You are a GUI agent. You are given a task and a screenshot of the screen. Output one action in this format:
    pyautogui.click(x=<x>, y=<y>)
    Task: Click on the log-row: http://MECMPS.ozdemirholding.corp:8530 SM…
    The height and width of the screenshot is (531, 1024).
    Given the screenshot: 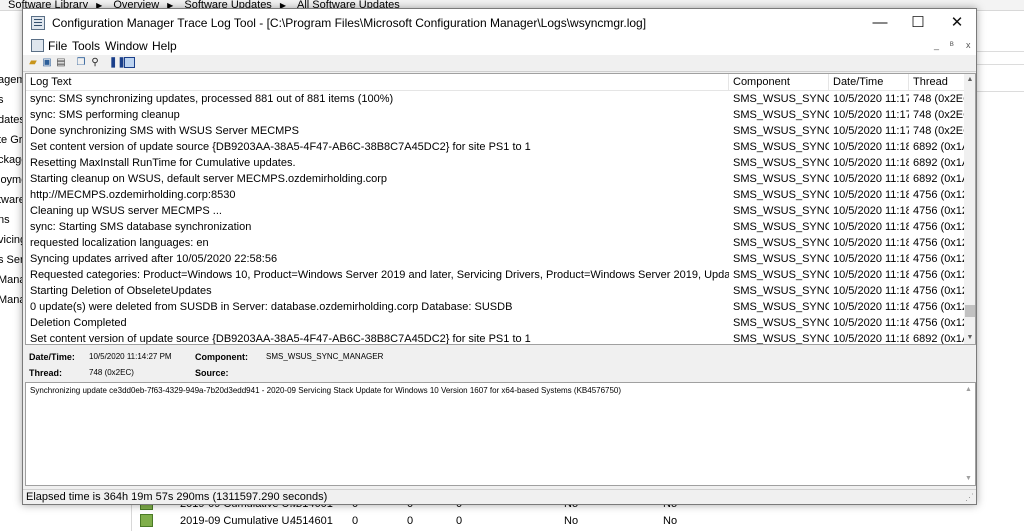 What is the action you would take?
    pyautogui.click(x=495, y=195)
    